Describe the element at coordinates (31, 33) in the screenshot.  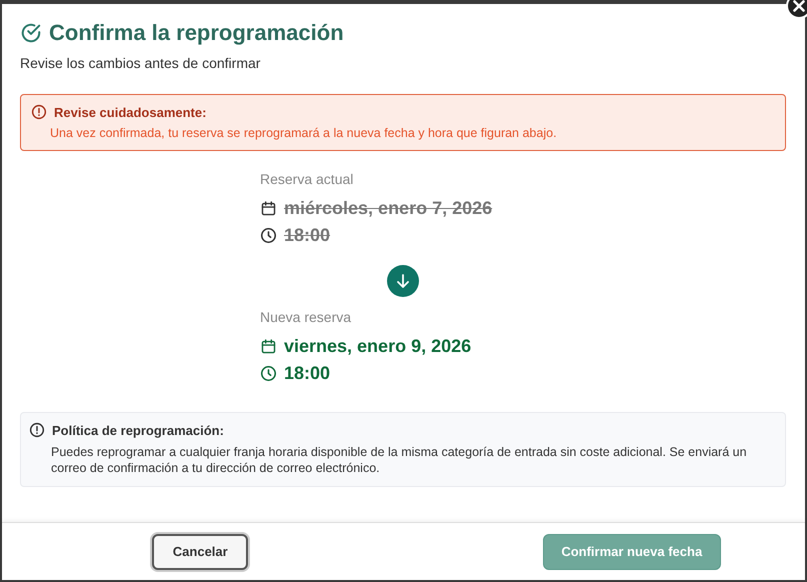
I see `check-circle-icon` at that location.